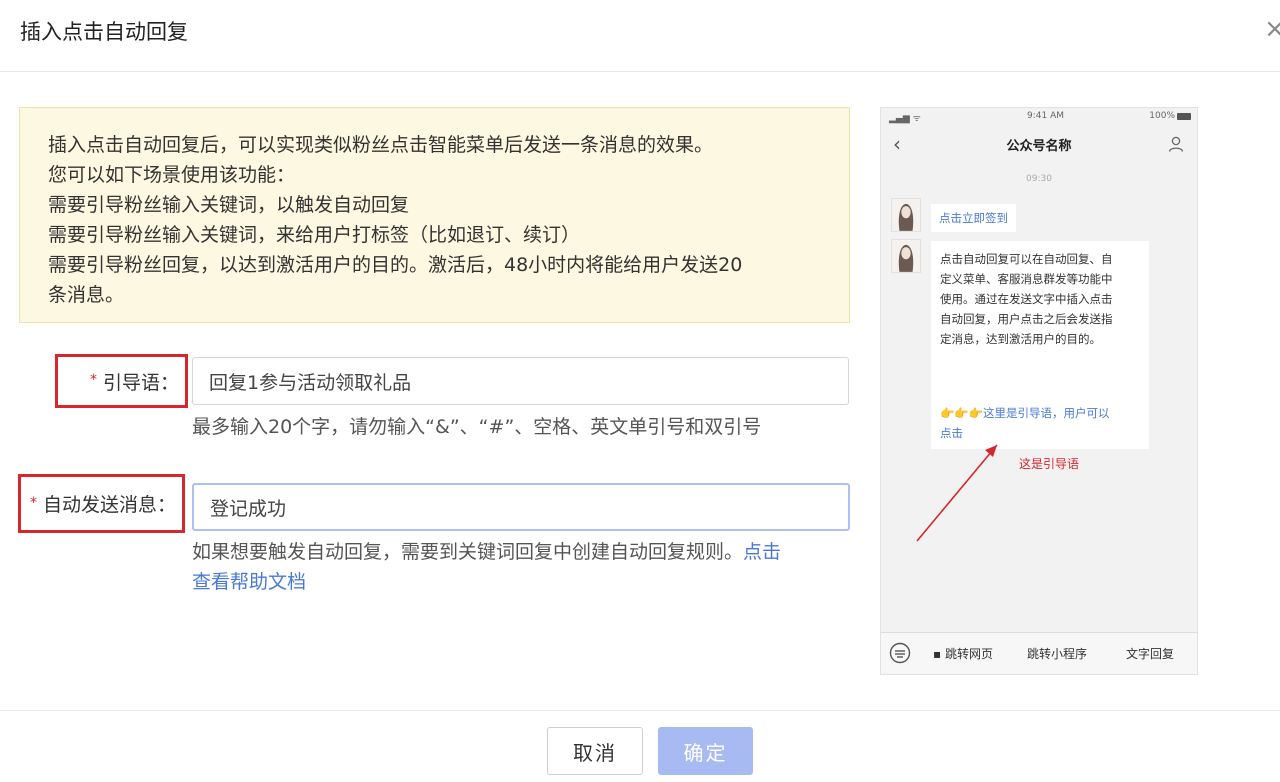  What do you see at coordinates (249, 582) in the screenshot?
I see `help-doc-link: 查看帮助文档` at bounding box center [249, 582].